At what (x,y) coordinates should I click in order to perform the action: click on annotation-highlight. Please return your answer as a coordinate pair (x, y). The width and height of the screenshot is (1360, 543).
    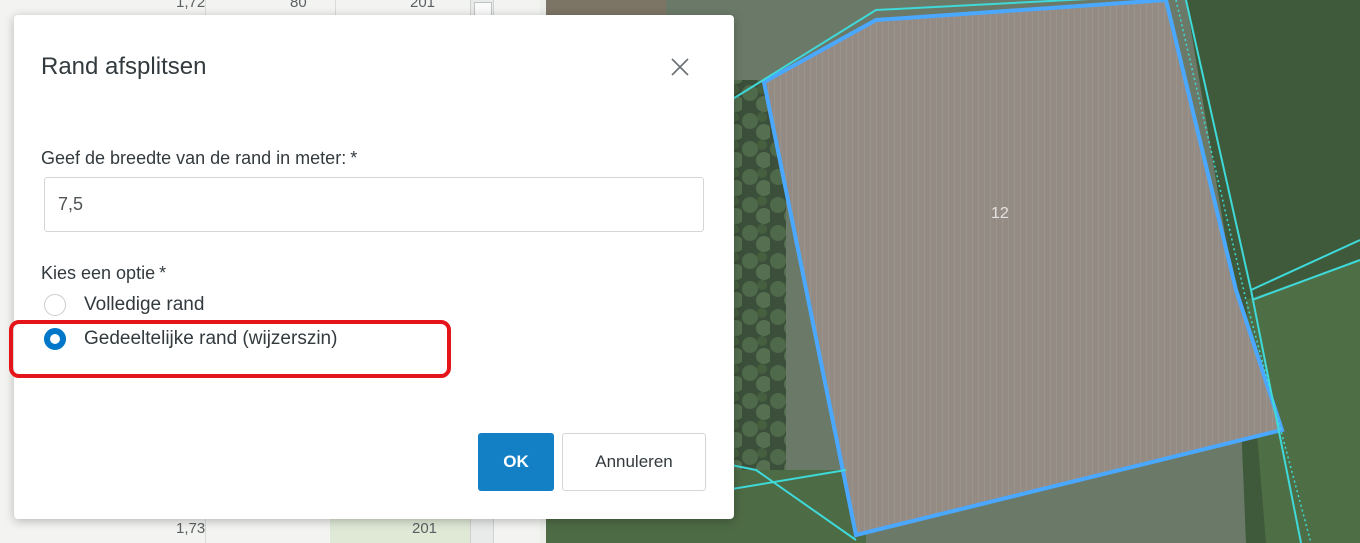
    Looking at the image, I should click on (230, 349).